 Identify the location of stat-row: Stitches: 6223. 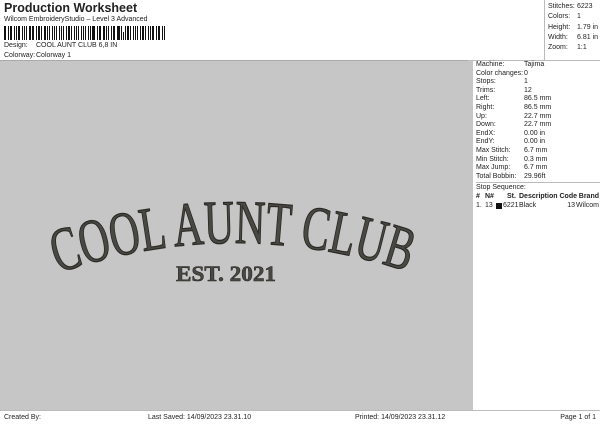
(574, 7).